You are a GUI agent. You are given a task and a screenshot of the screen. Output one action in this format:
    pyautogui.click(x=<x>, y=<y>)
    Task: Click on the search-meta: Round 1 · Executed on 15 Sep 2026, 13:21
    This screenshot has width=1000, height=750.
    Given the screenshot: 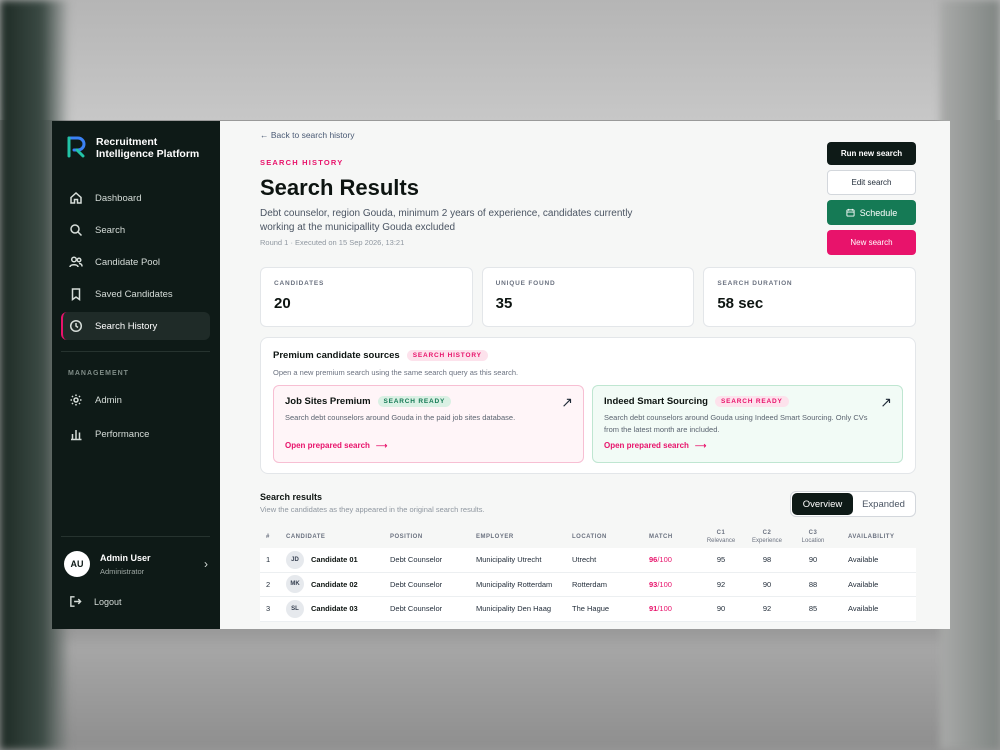 What is the action you would take?
    pyautogui.click(x=332, y=242)
    